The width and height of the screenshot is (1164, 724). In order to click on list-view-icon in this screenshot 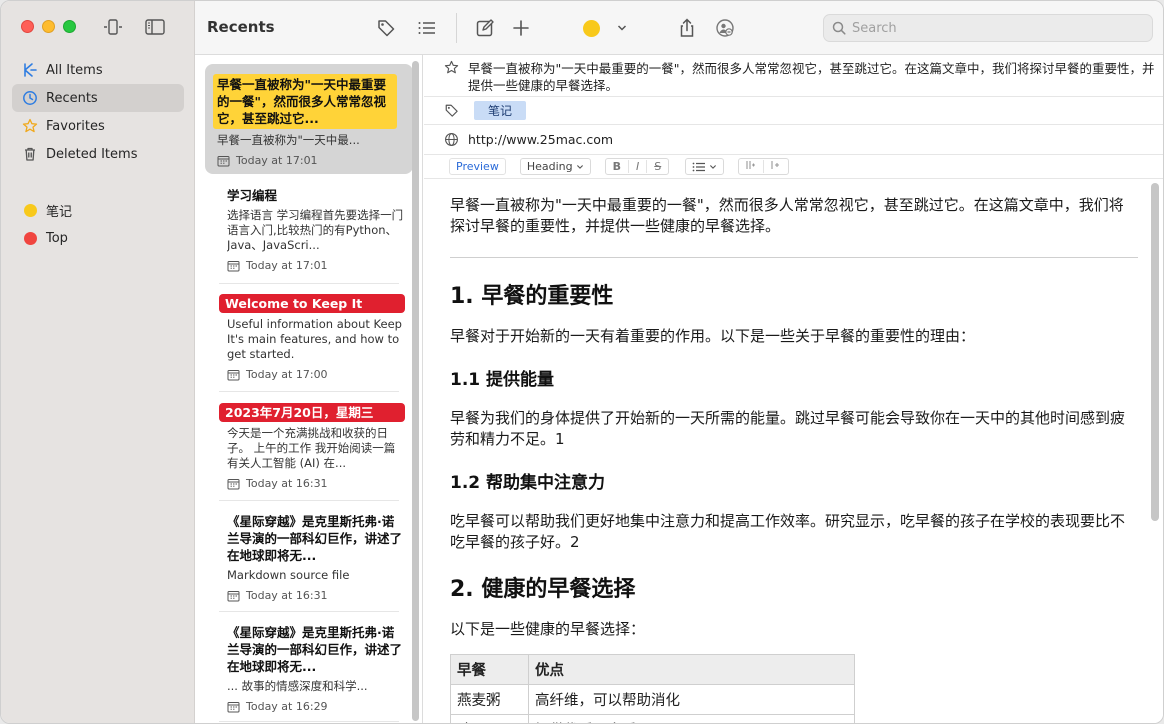, I will do `click(427, 28)`.